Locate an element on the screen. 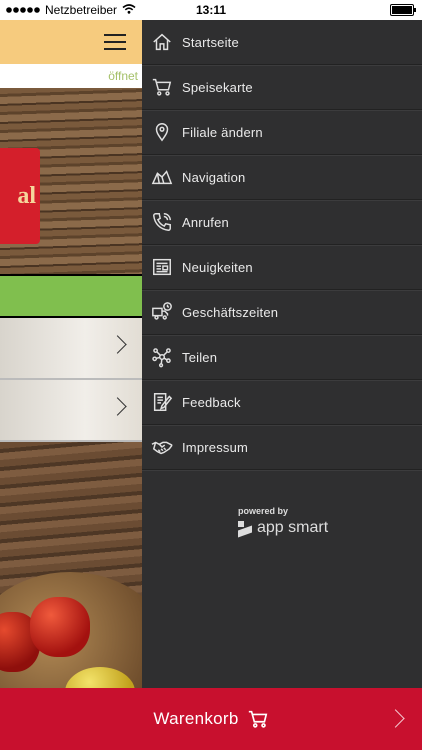  menu-item-label: Impressum is located at coordinates (215, 447).